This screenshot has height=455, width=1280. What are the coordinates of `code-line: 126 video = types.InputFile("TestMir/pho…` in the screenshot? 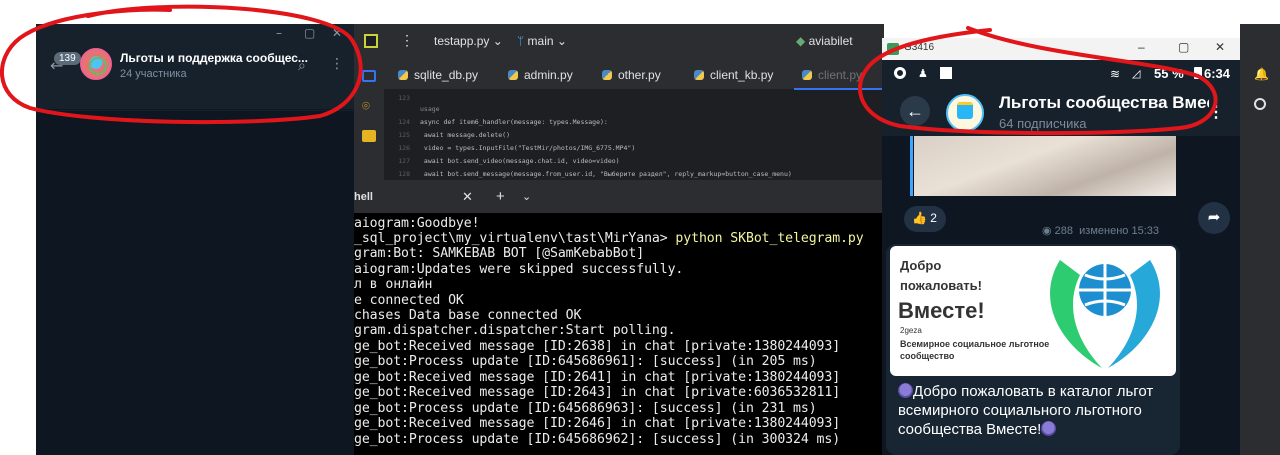 It's located at (509, 148).